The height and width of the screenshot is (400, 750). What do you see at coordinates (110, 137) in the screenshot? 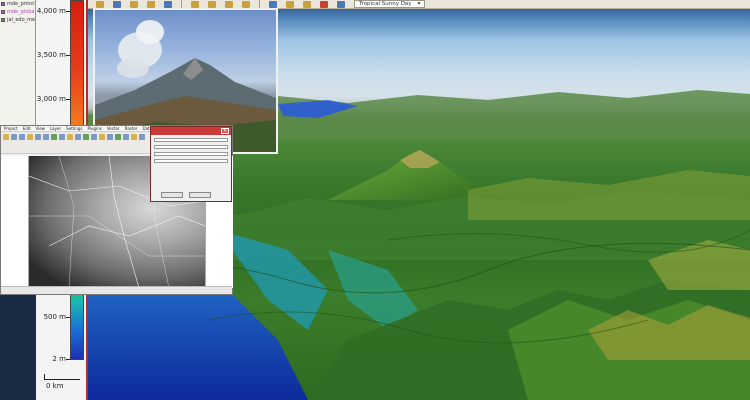
I see `add-vector-icon` at bounding box center [110, 137].